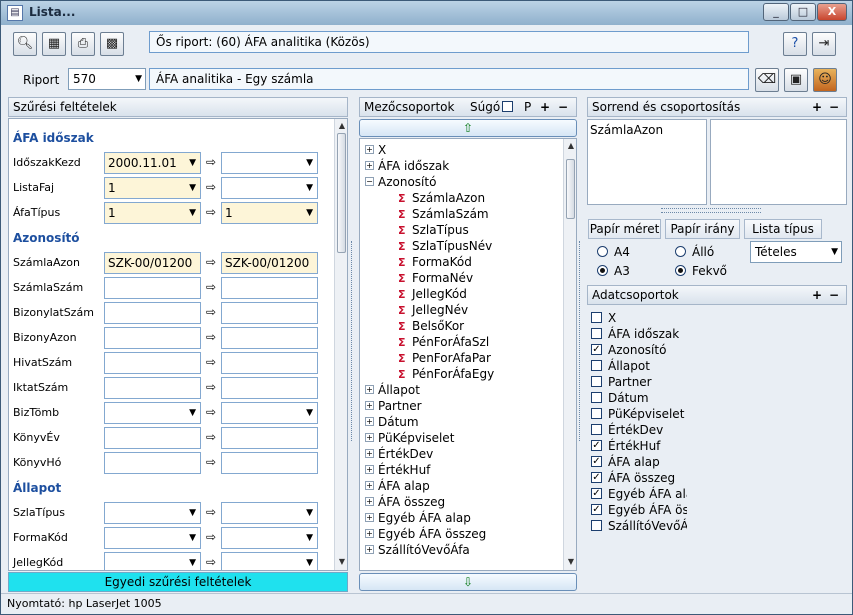  What do you see at coordinates (637, 414) in the screenshot?
I see `datagroup-item: PüKépviselet` at bounding box center [637, 414].